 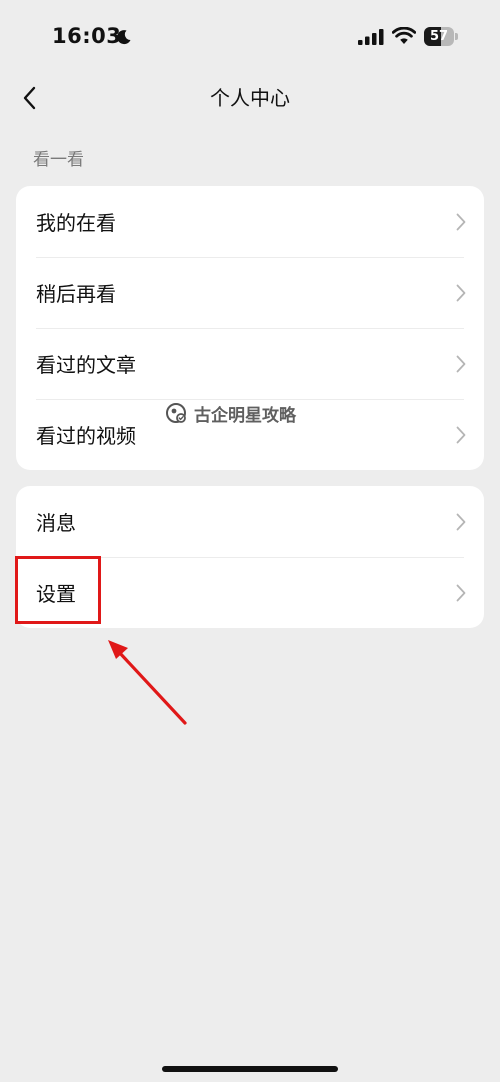 What do you see at coordinates (250, 434) in the screenshot?
I see `list-item-viewed-videos: 看过的视频` at bounding box center [250, 434].